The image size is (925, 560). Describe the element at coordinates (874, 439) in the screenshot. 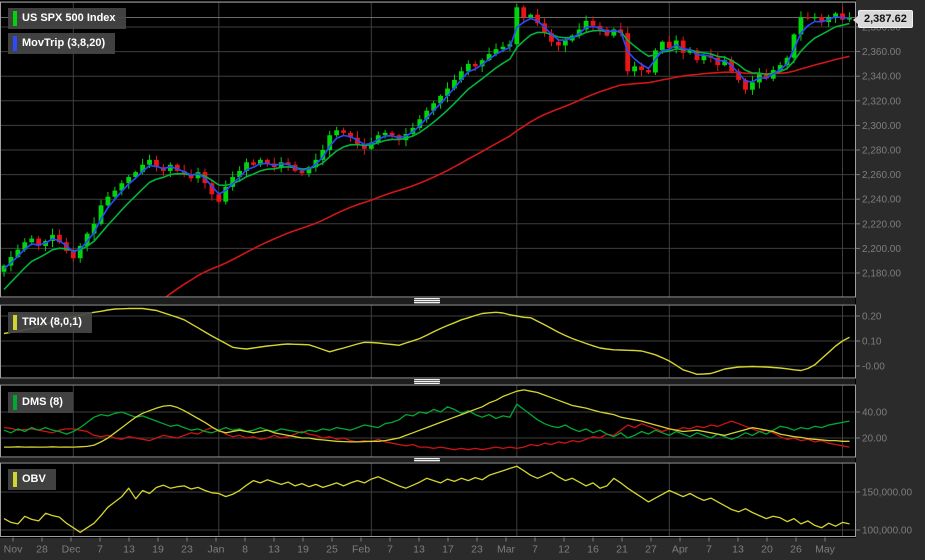

I see `y-axis-label: 20.00` at that location.